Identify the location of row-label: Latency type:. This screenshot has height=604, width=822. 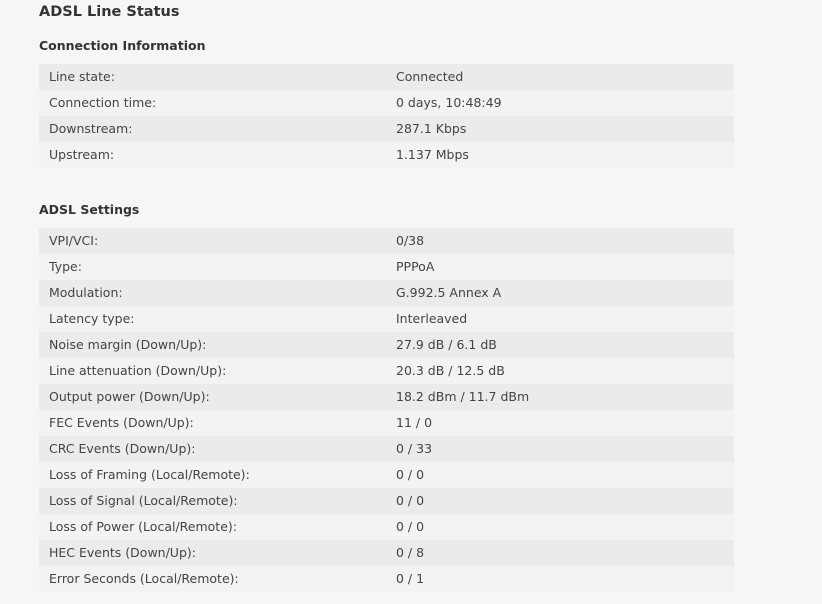
(92, 318).